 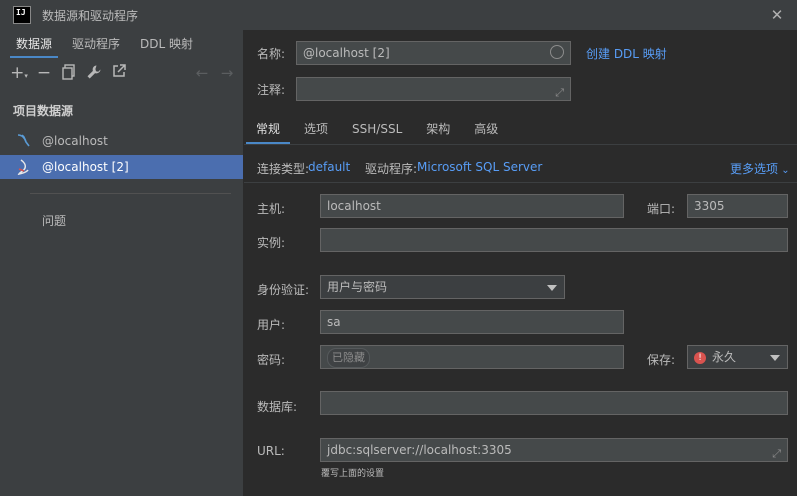 I want to click on tab-schemas: 架构, so click(x=438, y=129).